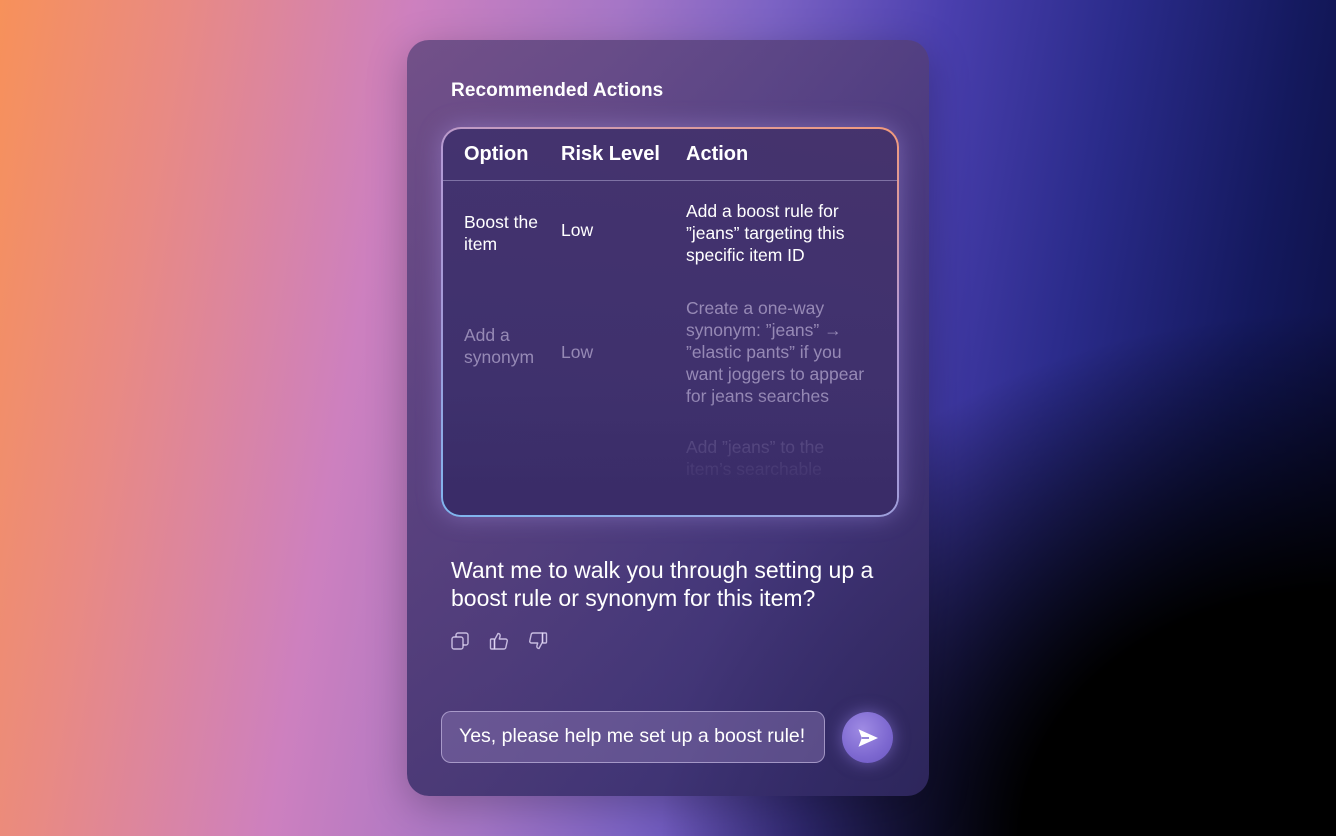 This screenshot has height=836, width=1336. Describe the element at coordinates (499, 346) in the screenshot. I see `row-option-cell: Add a synonym` at that location.